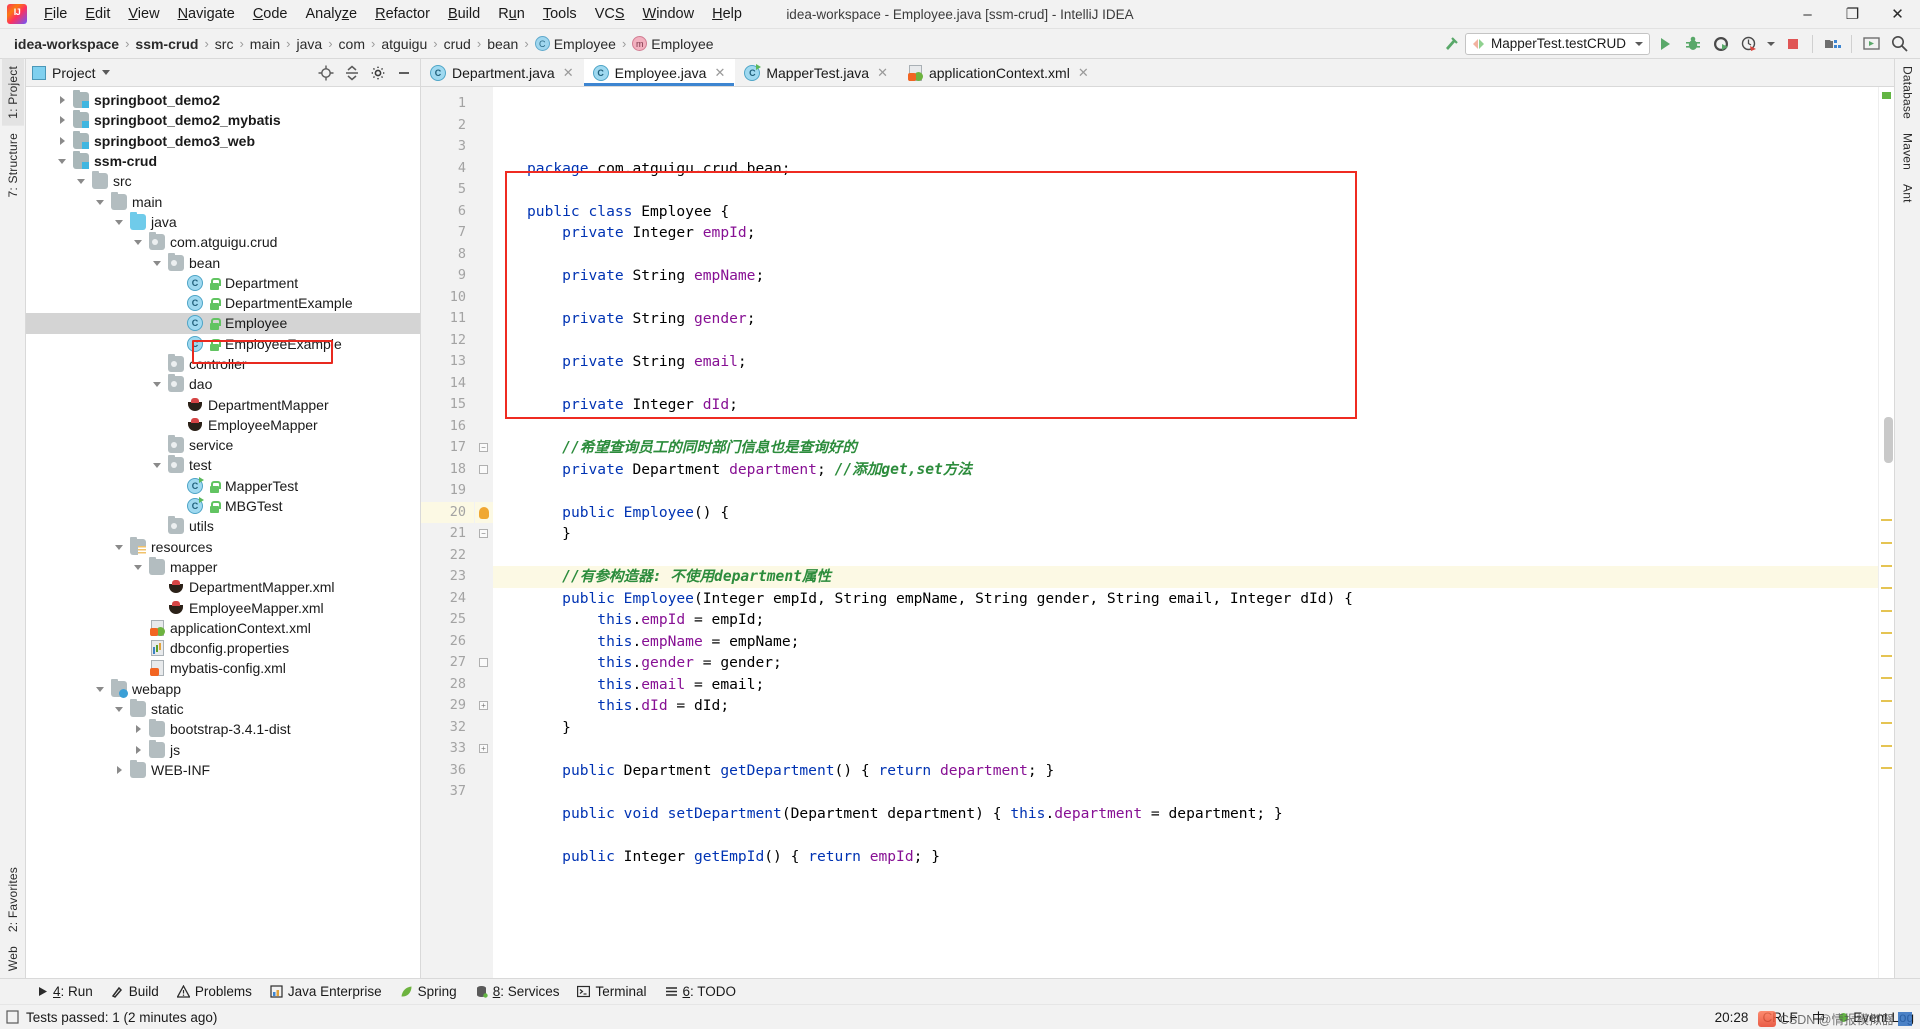 The width and height of the screenshot is (1920, 1029). What do you see at coordinates (224, 44) in the screenshot?
I see `breadcrumb-item-2: src` at bounding box center [224, 44].